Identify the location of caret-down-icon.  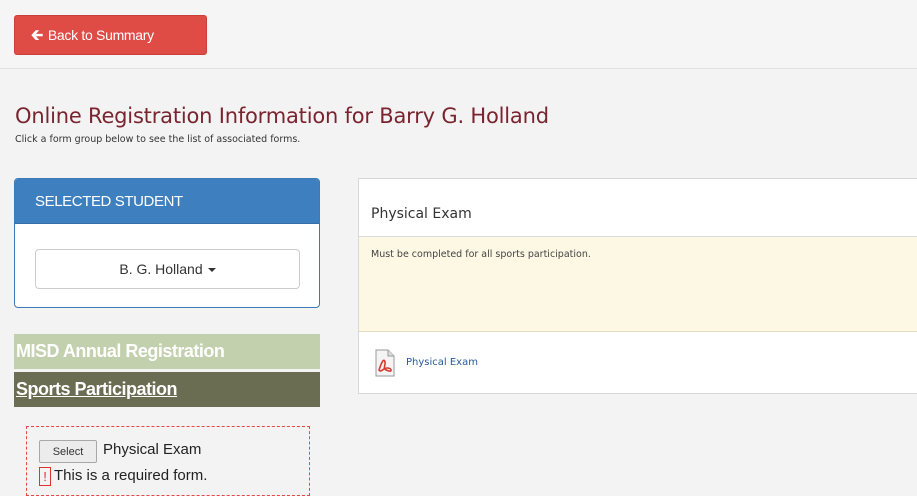
(211, 270).